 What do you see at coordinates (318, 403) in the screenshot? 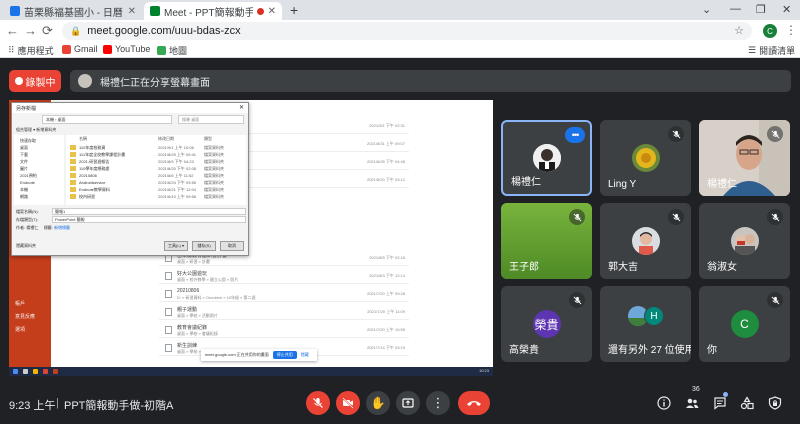
I see `mic-toggle-button` at bounding box center [318, 403].